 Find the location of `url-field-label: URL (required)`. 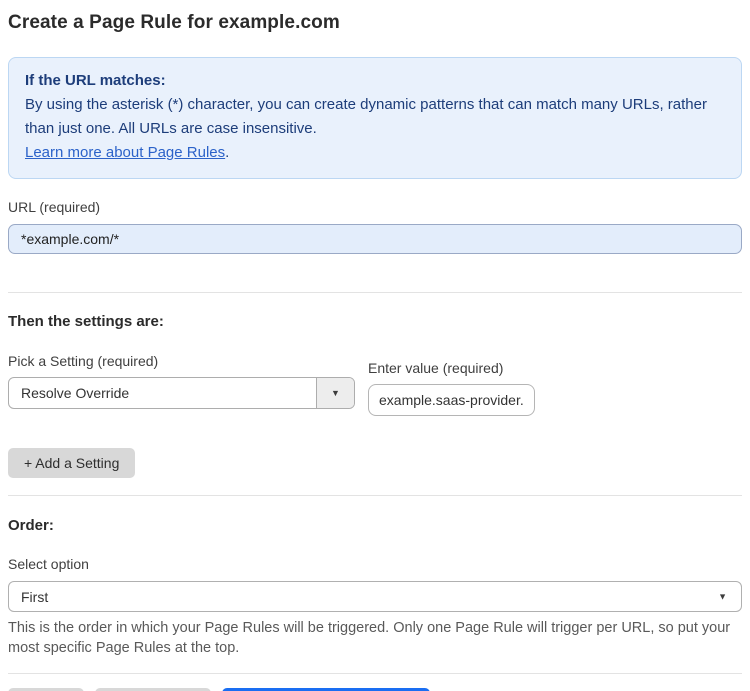

url-field-label: URL (required) is located at coordinates (54, 207).